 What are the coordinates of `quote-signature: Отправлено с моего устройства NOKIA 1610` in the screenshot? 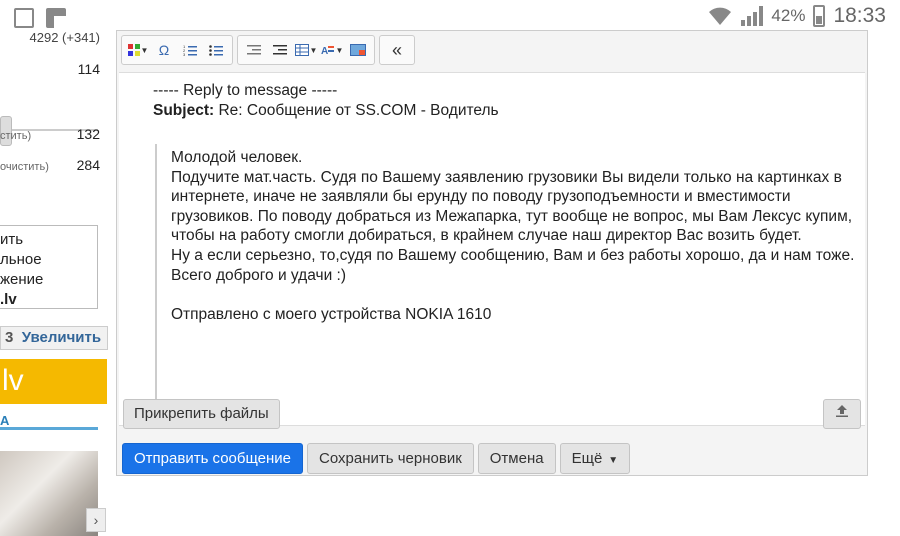 It's located at (331, 314).